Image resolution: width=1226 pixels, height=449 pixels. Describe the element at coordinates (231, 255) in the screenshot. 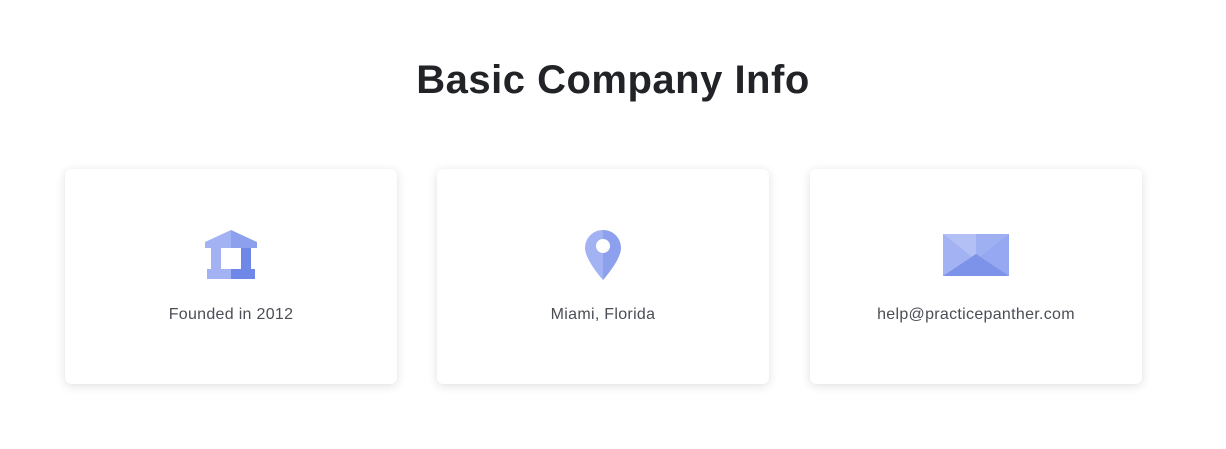

I see `bank-building-icon` at that location.